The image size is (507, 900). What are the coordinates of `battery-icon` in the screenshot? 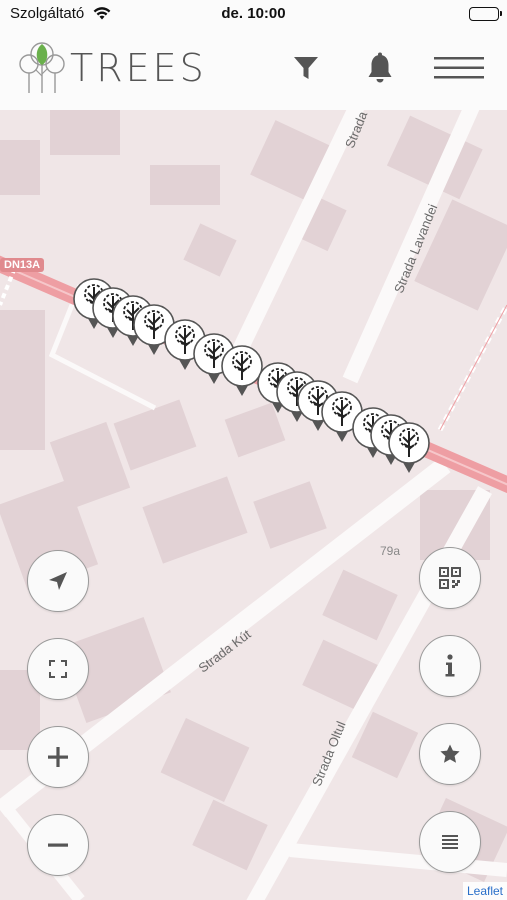 It's located at (485, 14).